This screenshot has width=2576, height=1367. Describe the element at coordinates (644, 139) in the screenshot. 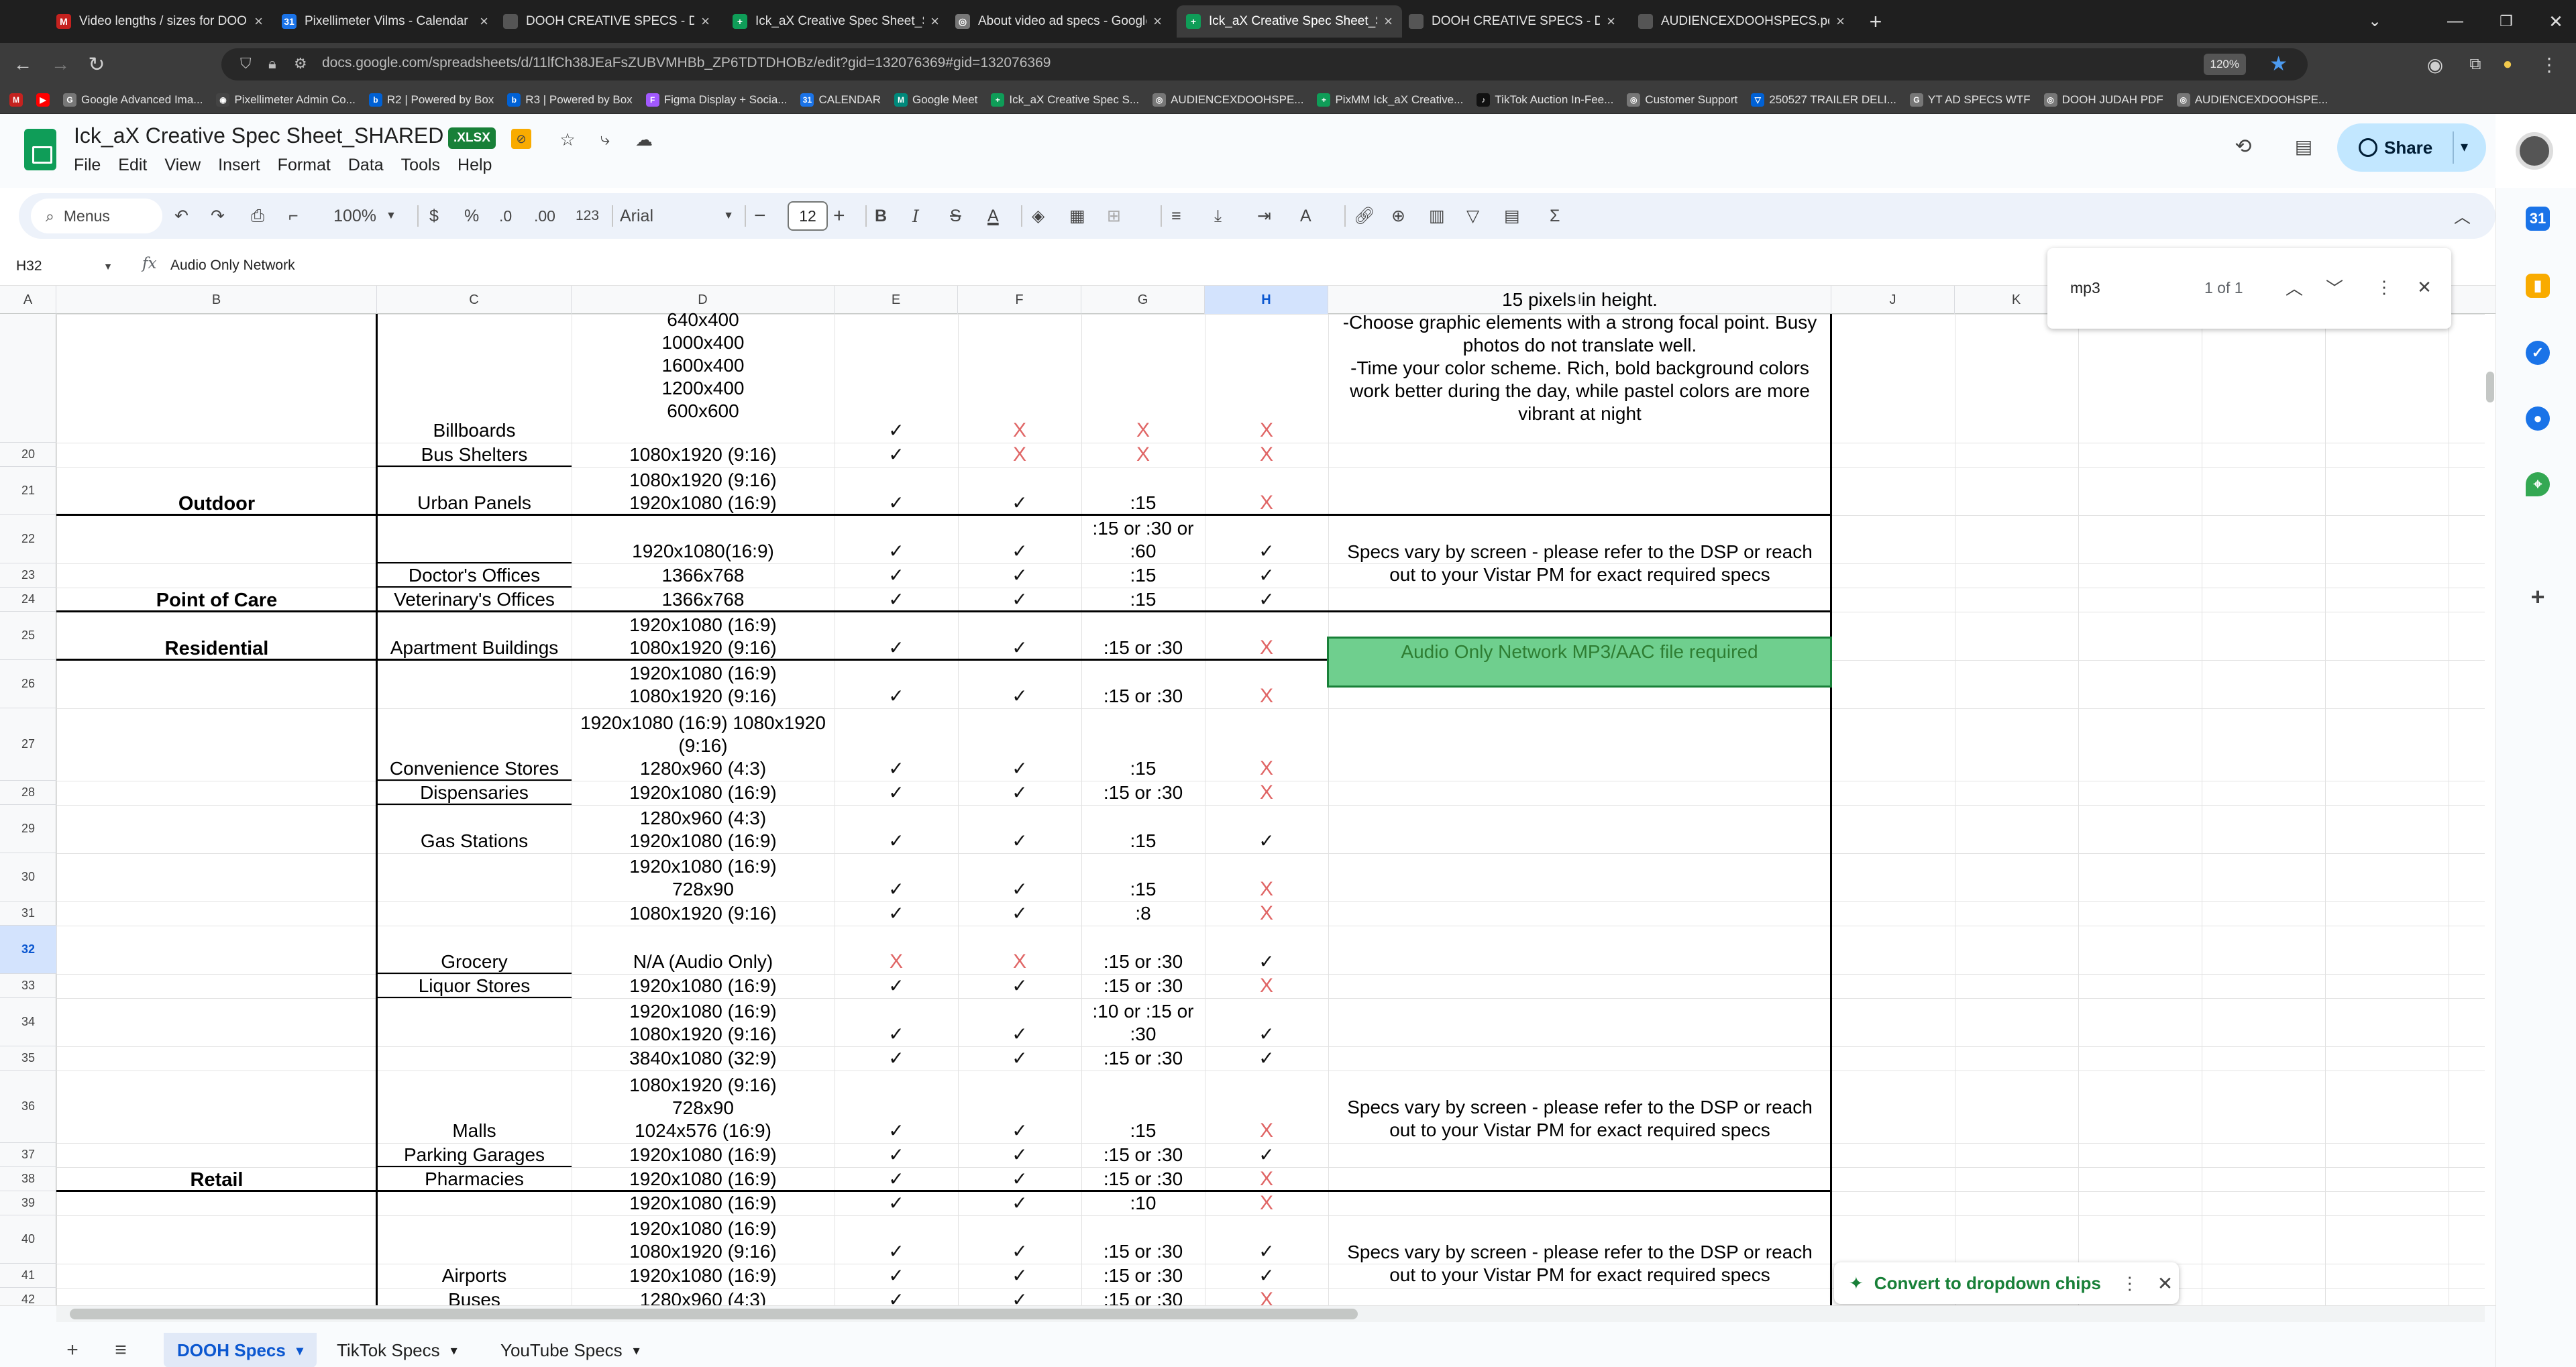

I see `cloud-status-icon: ☁` at that location.